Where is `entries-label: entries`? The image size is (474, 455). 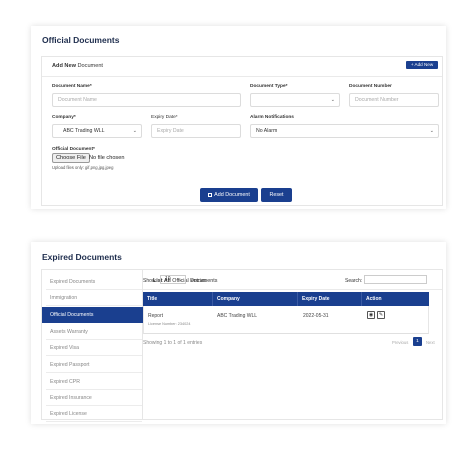 entries-label: entries is located at coordinates (199, 281).